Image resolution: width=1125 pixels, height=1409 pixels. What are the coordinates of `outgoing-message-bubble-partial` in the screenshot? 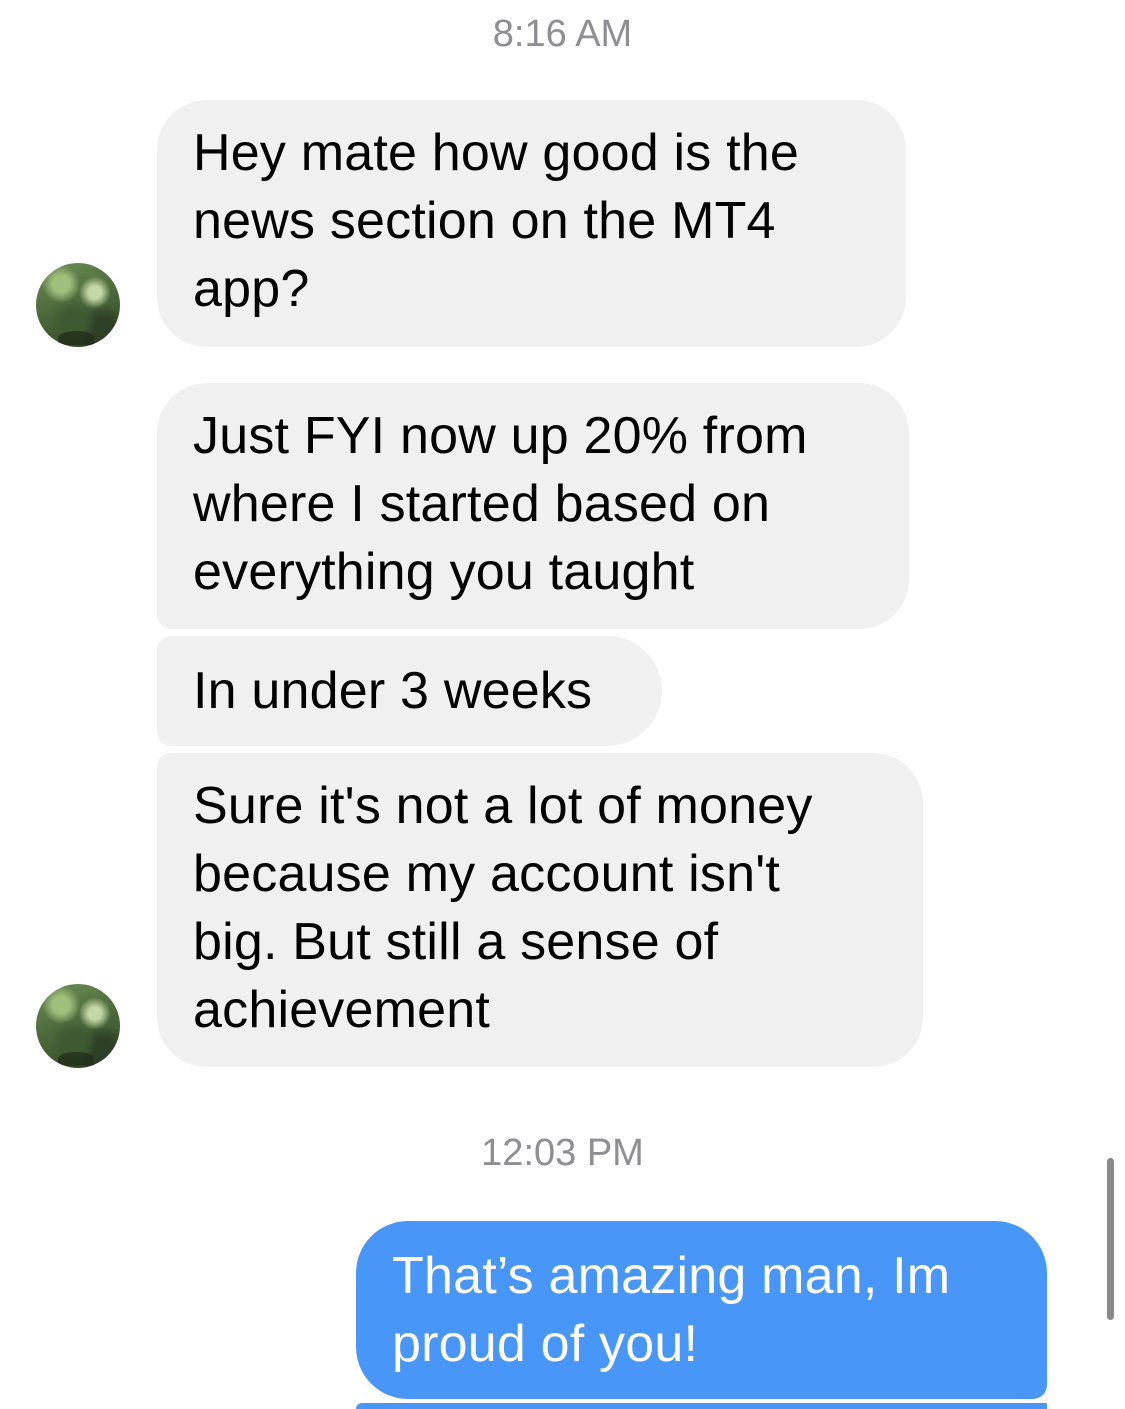 It's located at (701, 1406).